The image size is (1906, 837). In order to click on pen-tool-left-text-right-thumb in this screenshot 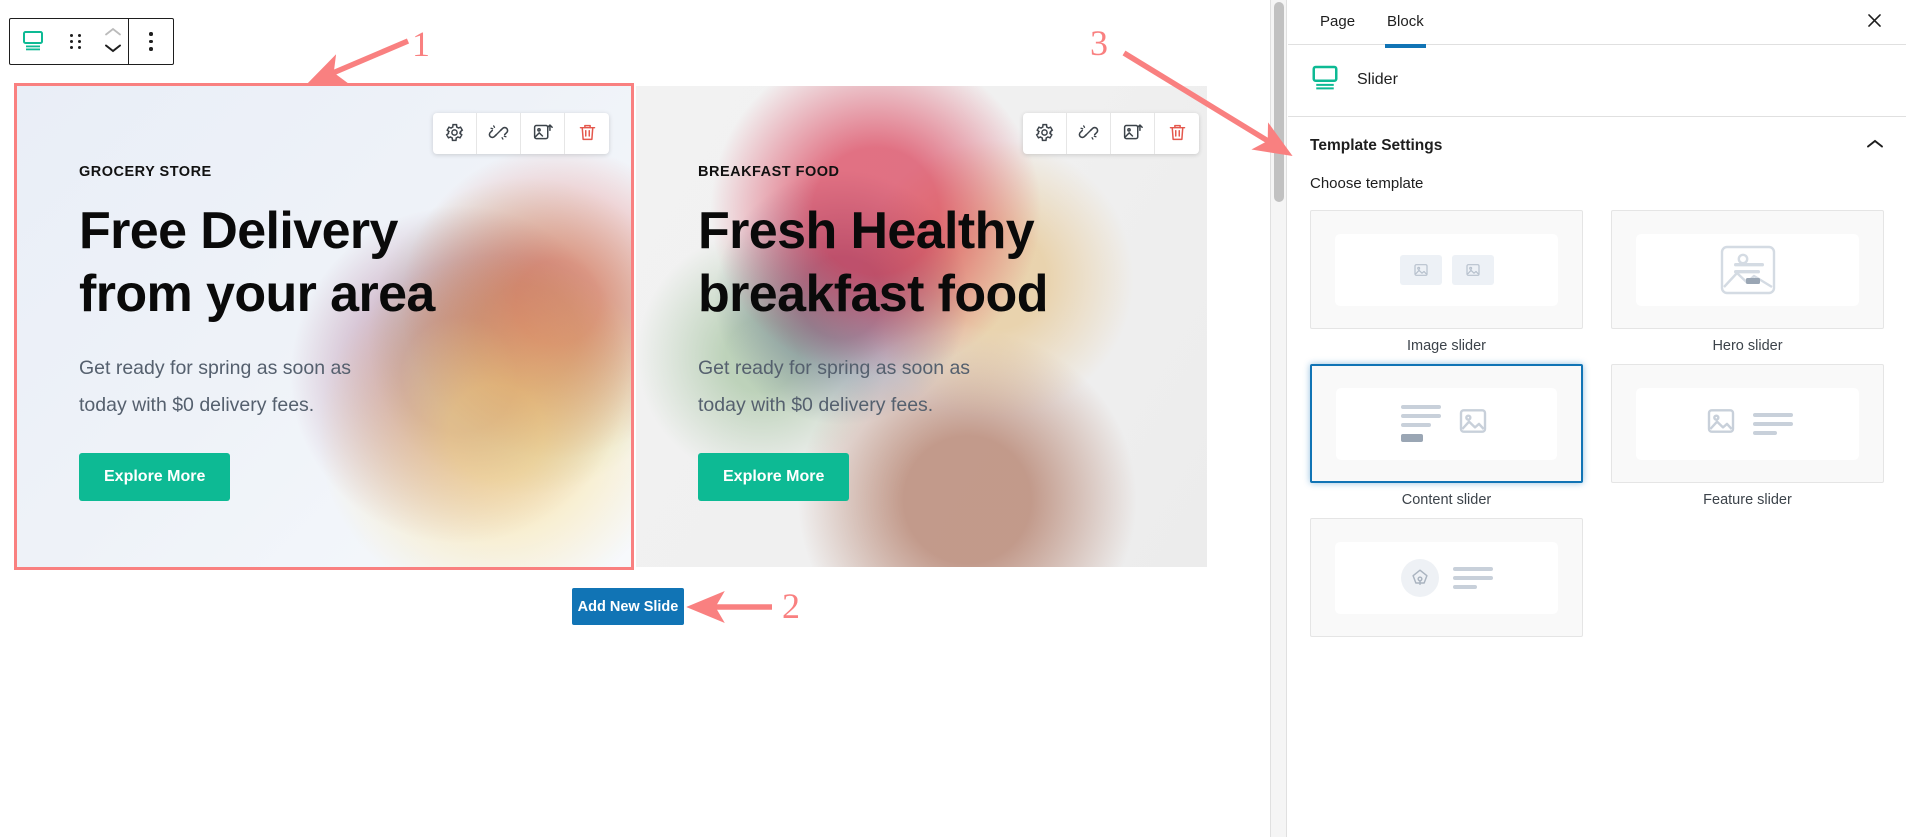, I will do `click(1446, 577)`.